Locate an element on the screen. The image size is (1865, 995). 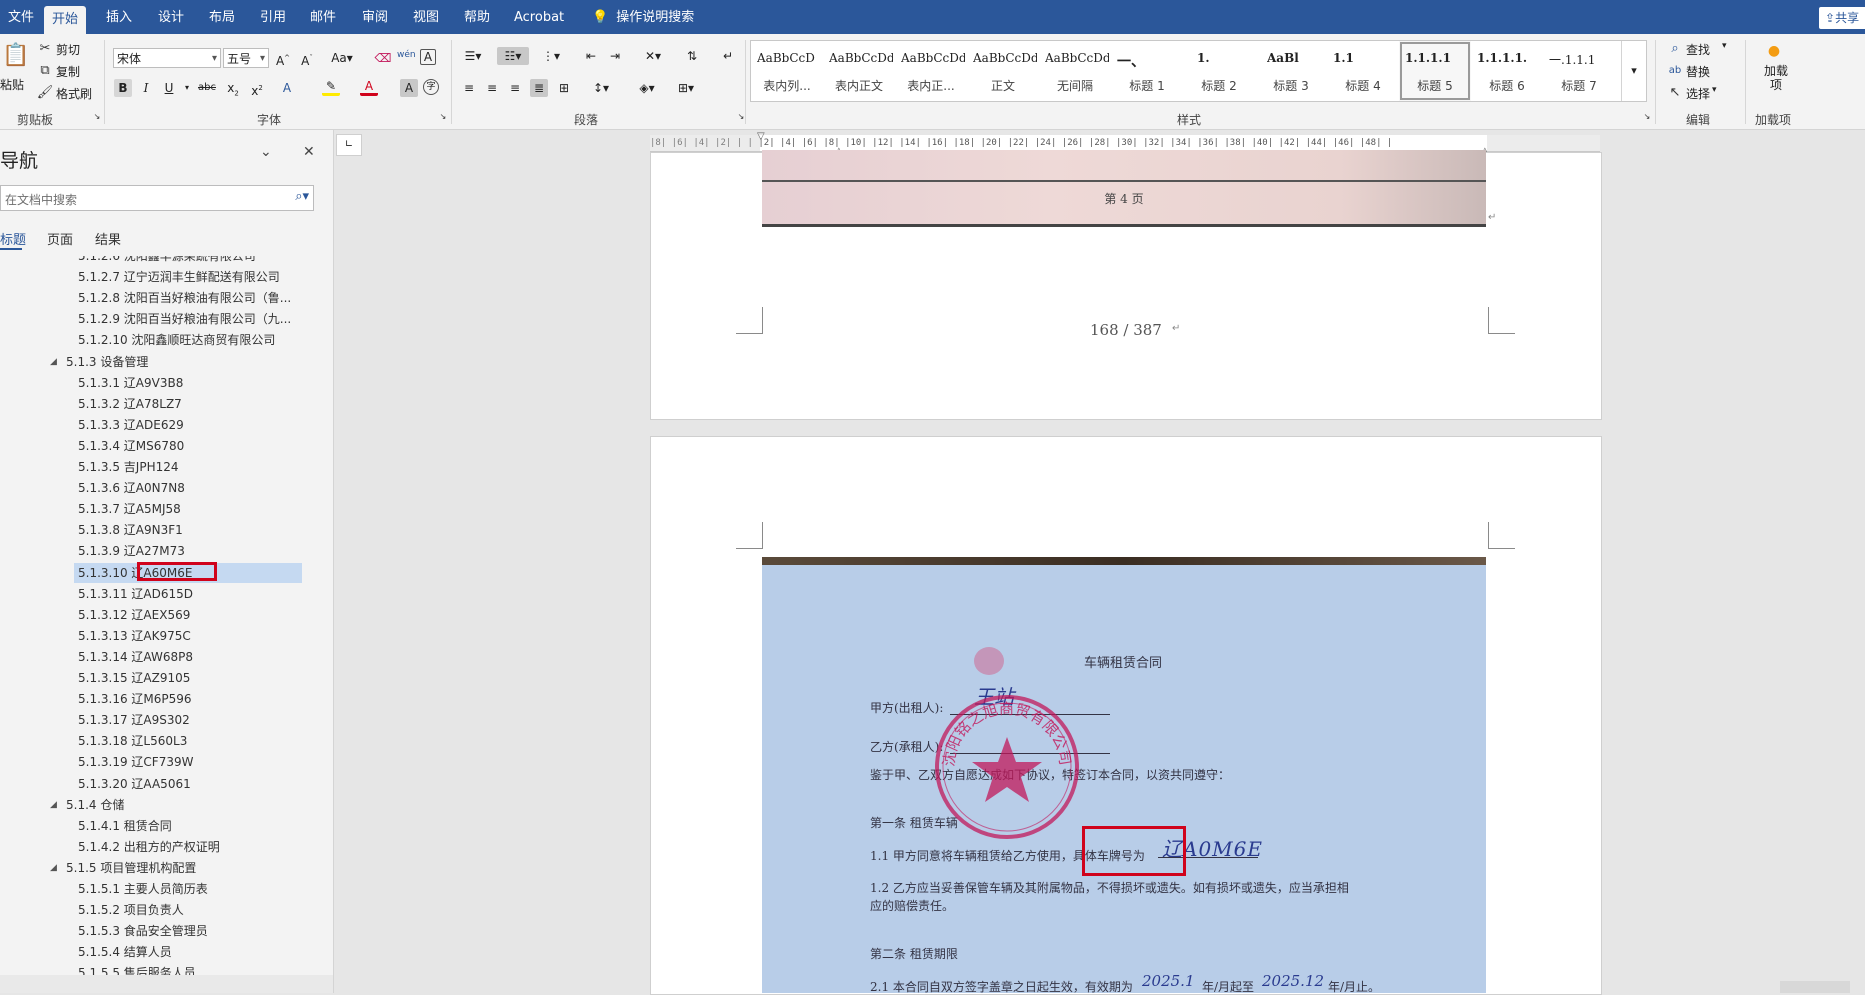
select-button: 选择 is located at coordinates (1698, 93).